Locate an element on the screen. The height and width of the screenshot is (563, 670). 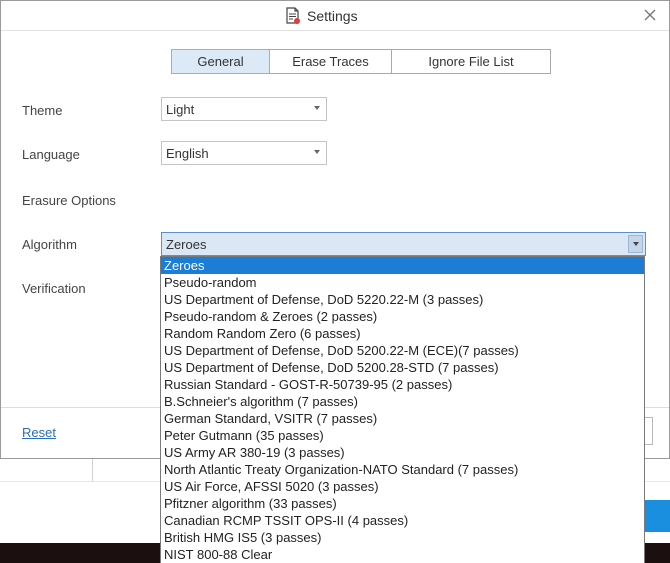
algorithm-option: Canadian RCMP TSSIT OPS-II (4 passes) is located at coordinates (402, 520).